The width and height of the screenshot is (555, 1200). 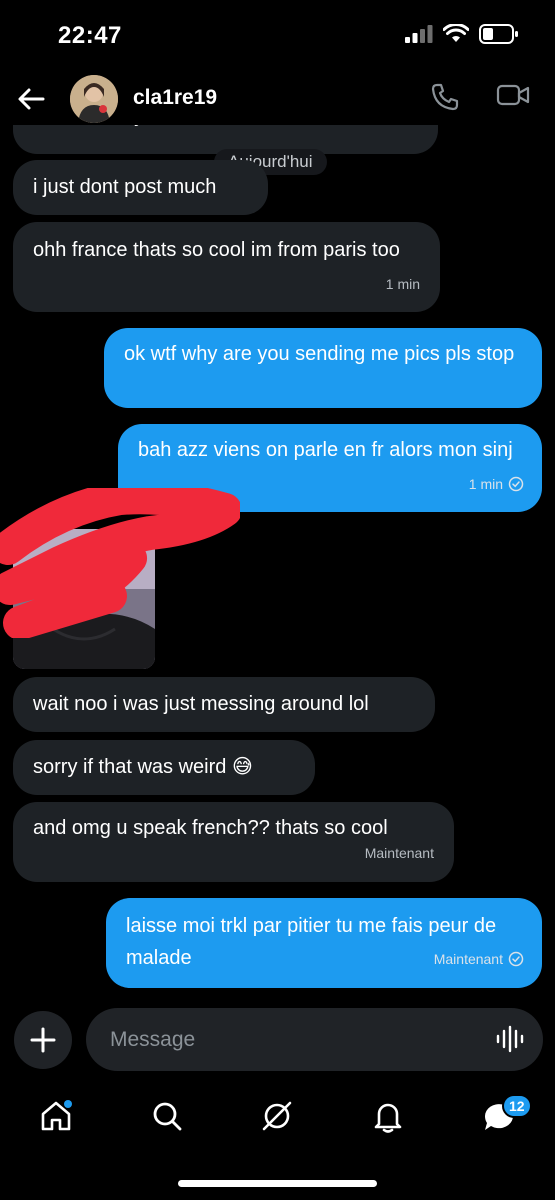 I want to click on message-incoming: sorry if that was weird 😅, so click(x=164, y=767).